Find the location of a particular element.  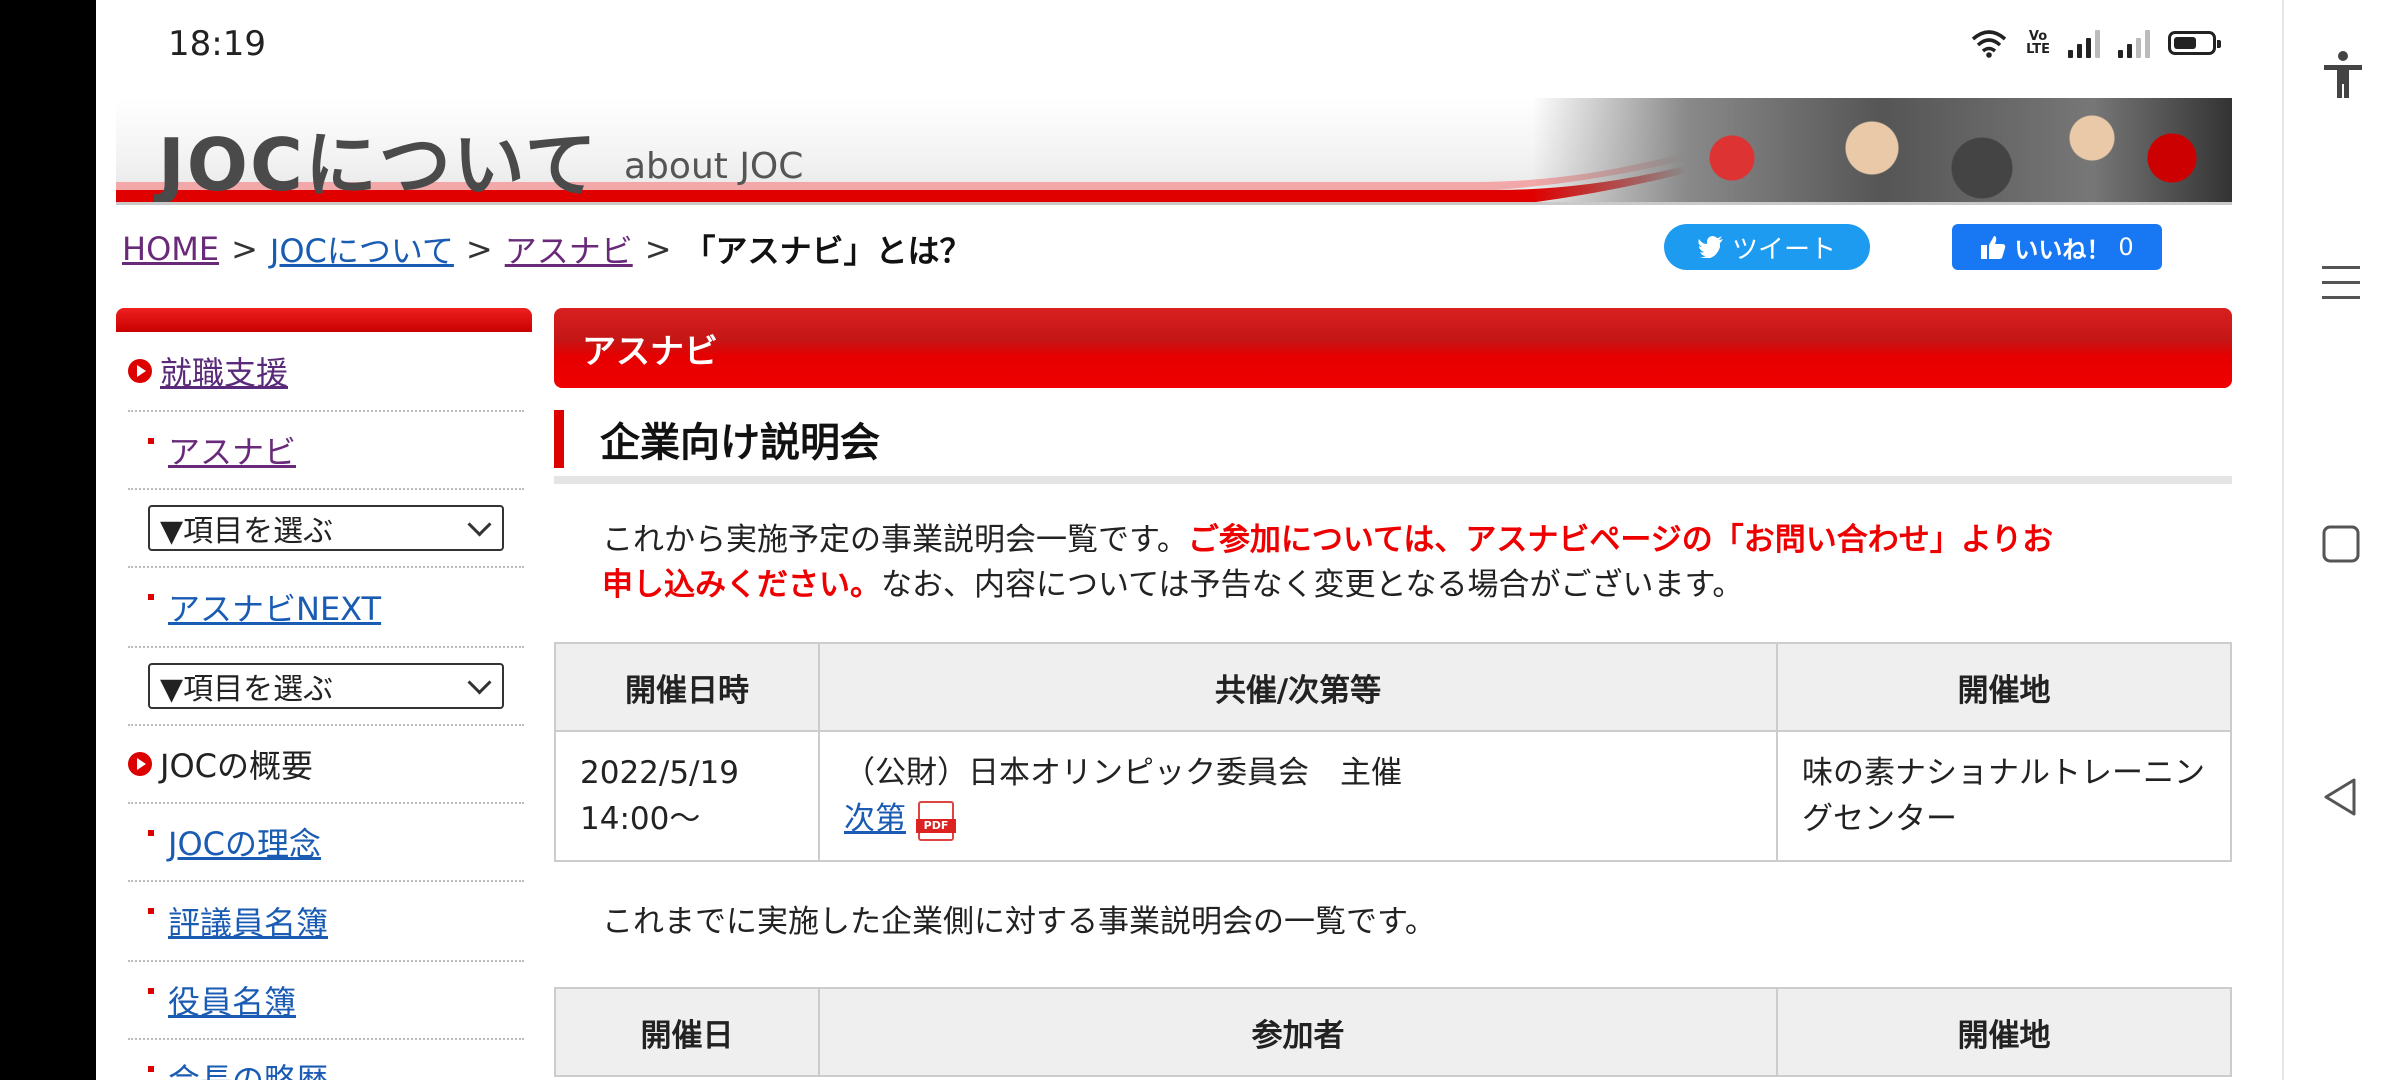

sidebar-item-councilors: 評議員名簿 is located at coordinates (326, 922).